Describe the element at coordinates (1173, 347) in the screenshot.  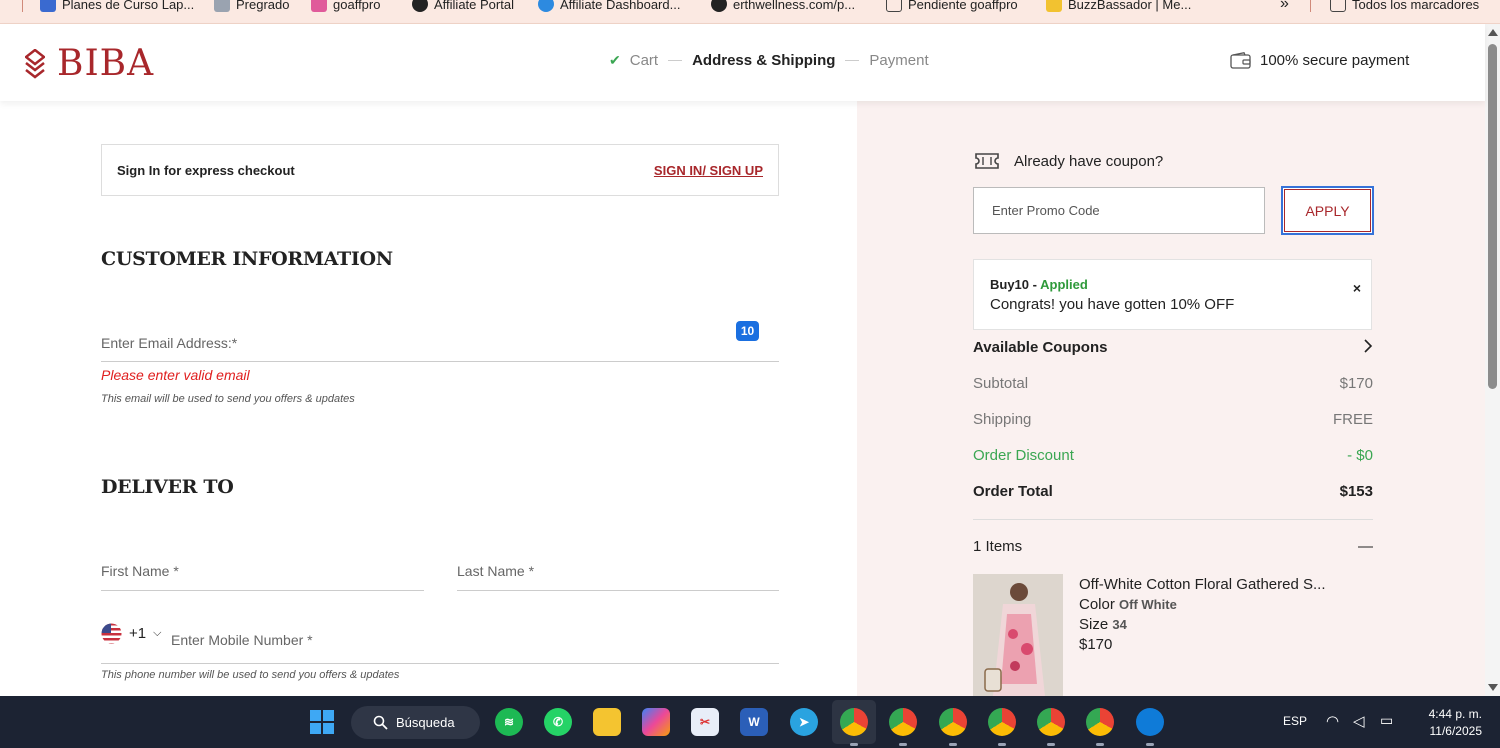
I see `available-coupons-row: Available Coupons` at that location.